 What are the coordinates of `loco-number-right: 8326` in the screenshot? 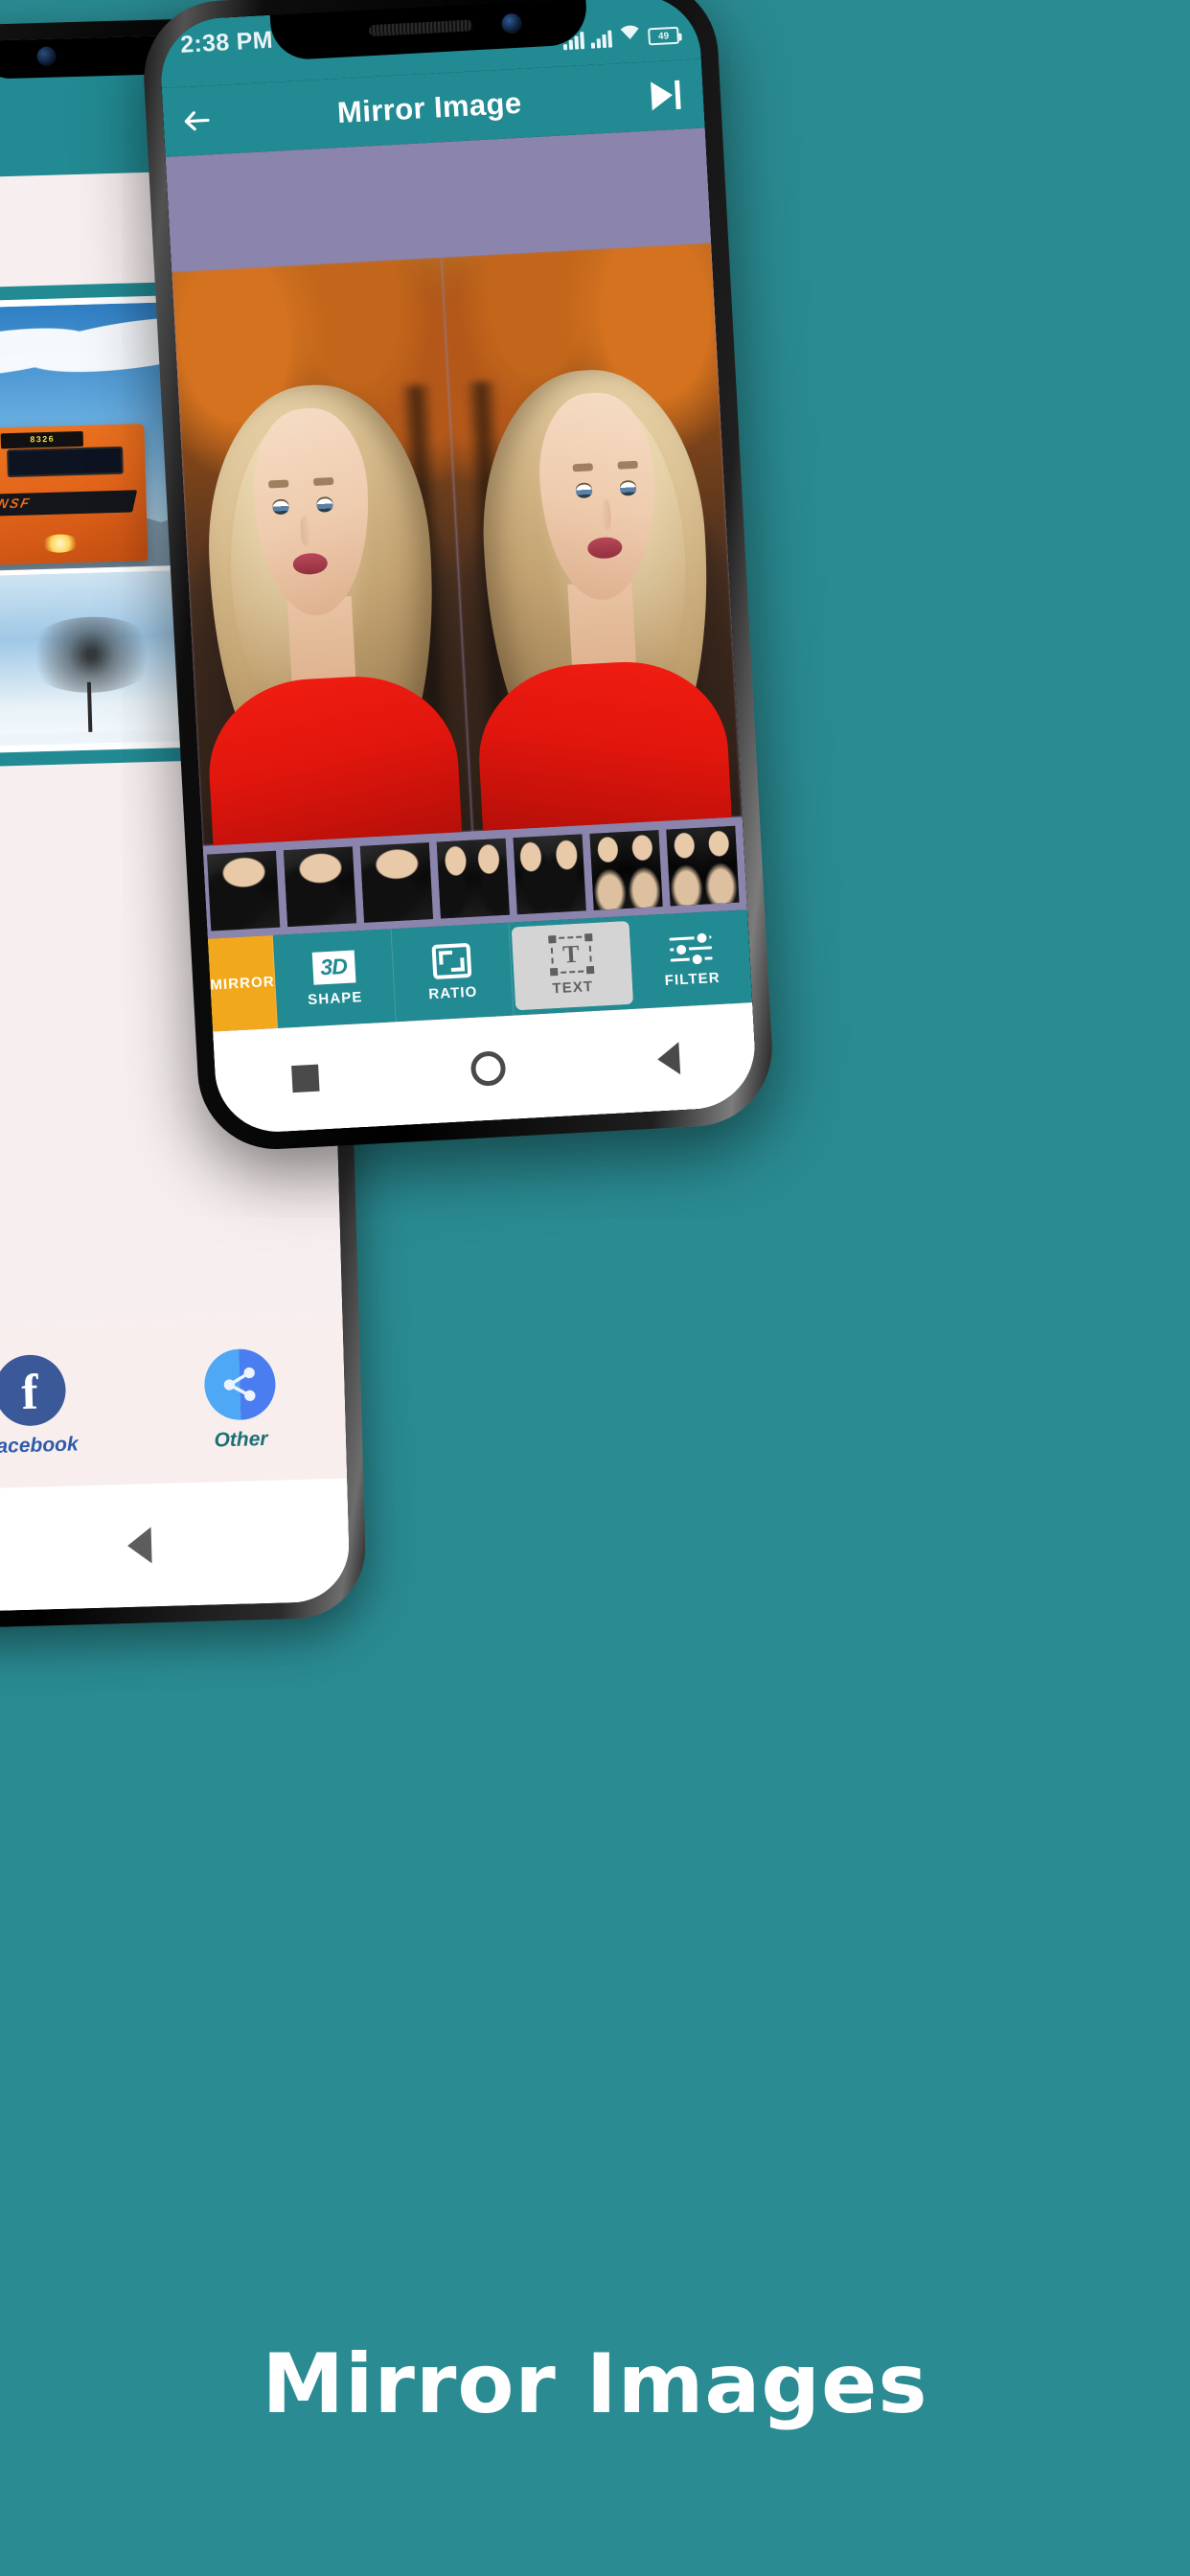 It's located at (42, 440).